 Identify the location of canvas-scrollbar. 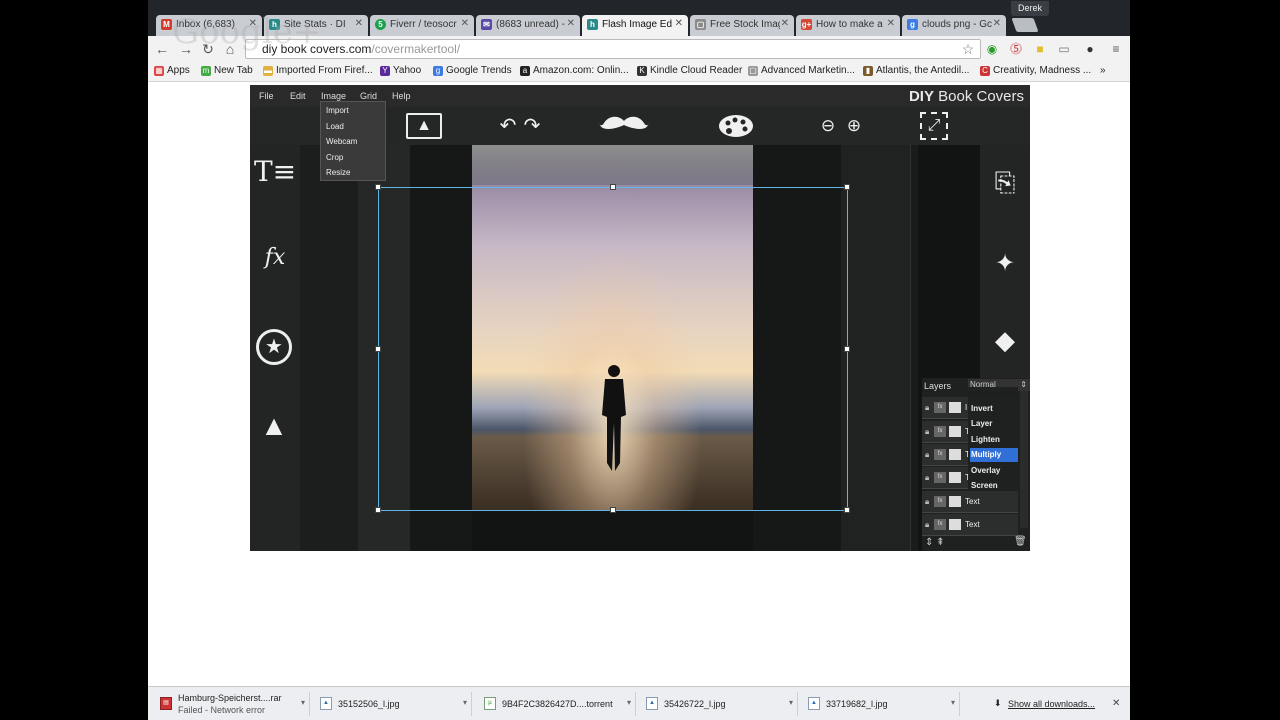
(914, 348).